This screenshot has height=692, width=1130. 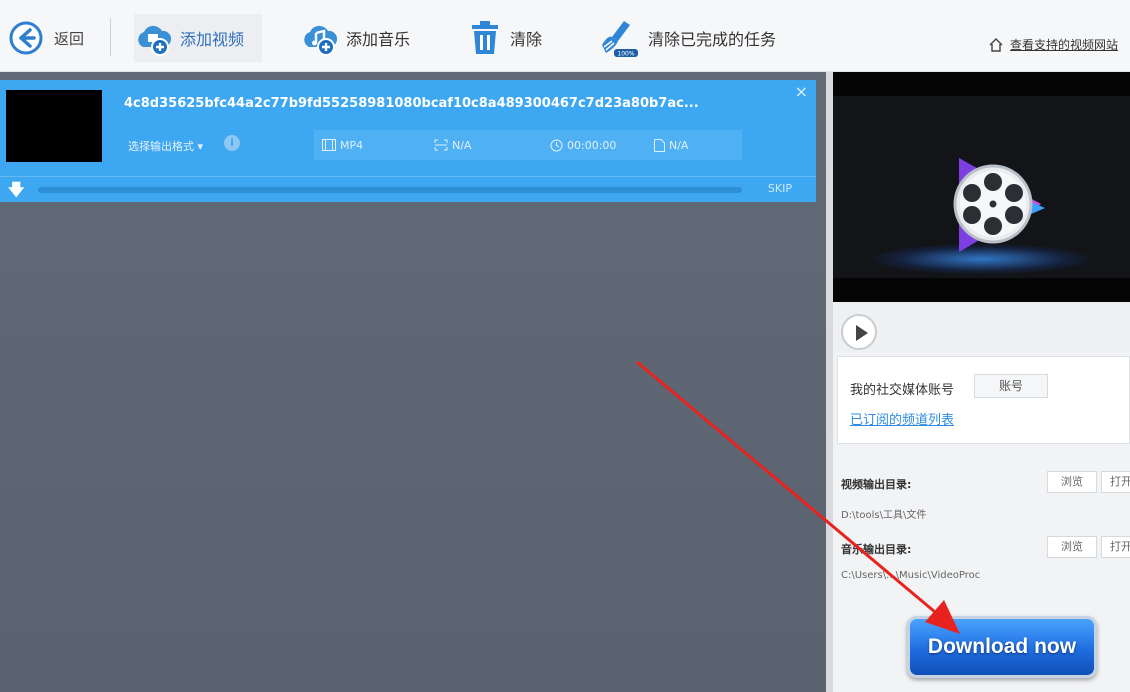 I want to click on task-meta-bar: MP4 N/A 00:00:00 N/A, so click(x=528, y=145).